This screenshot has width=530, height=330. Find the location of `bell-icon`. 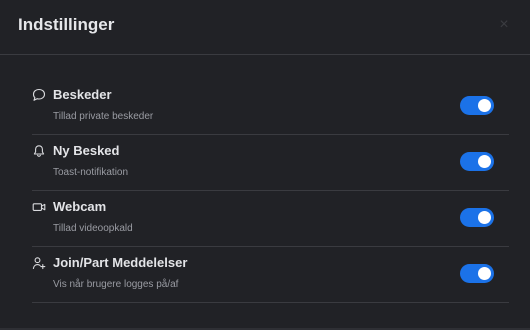

bell-icon is located at coordinates (39, 151).